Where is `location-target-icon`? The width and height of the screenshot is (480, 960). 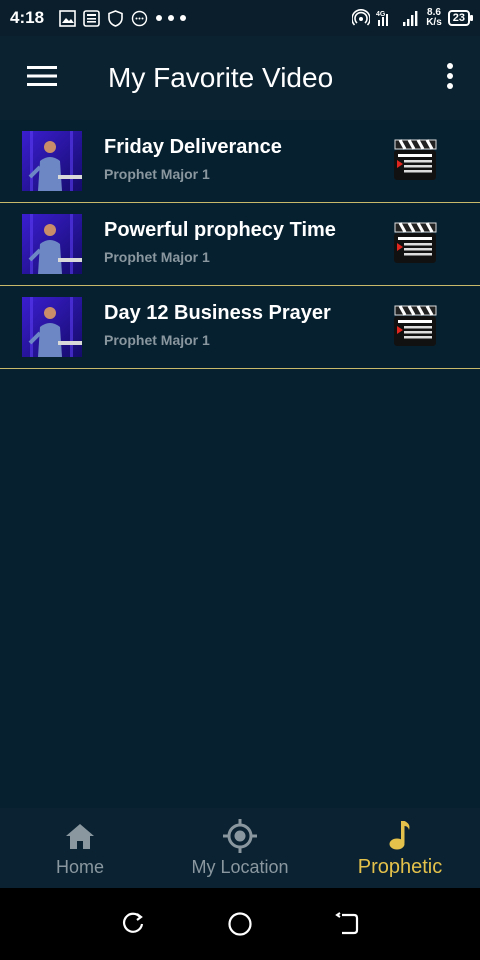
location-target-icon is located at coordinates (240, 835).